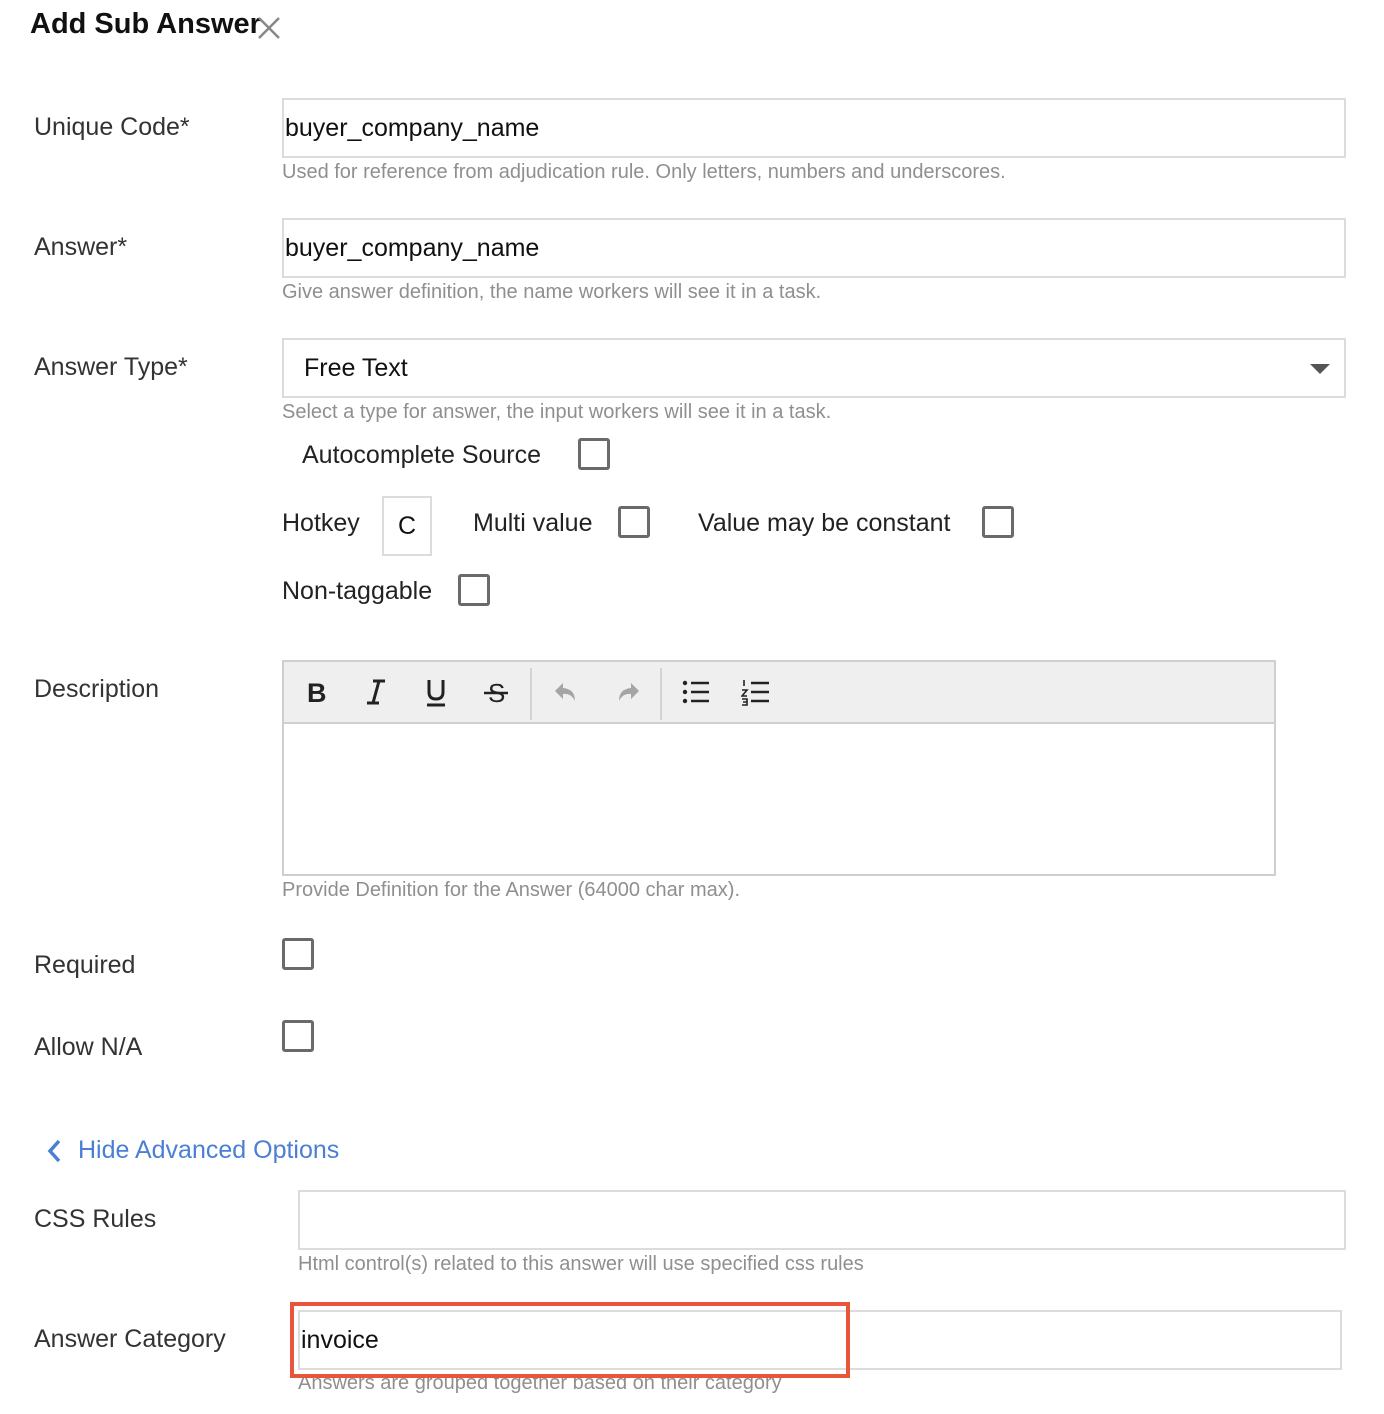  I want to click on hotkey-value: C, so click(407, 525).